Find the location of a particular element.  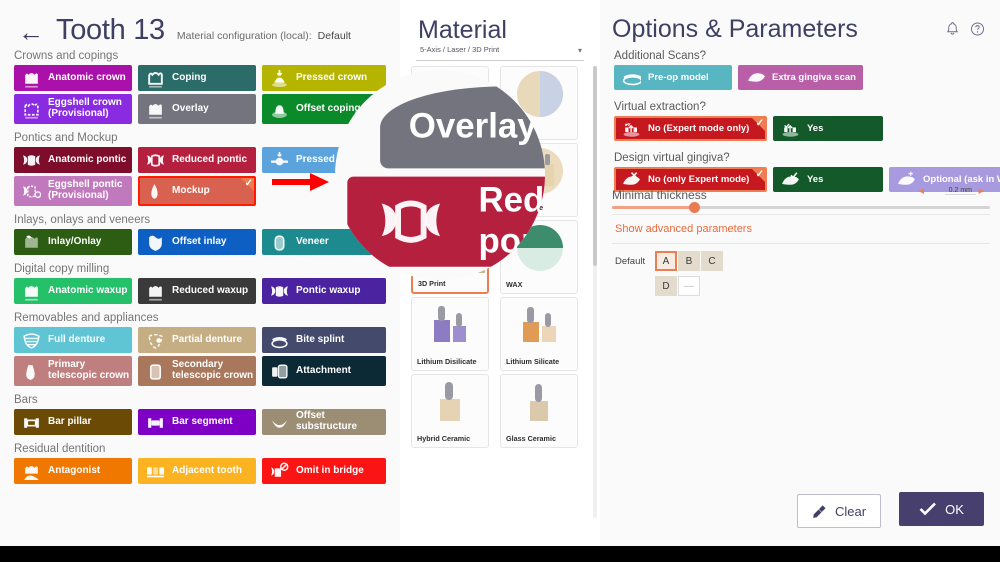

left-button-primary-telescopic-crown: Primary telescopic crown is located at coordinates (73, 371).